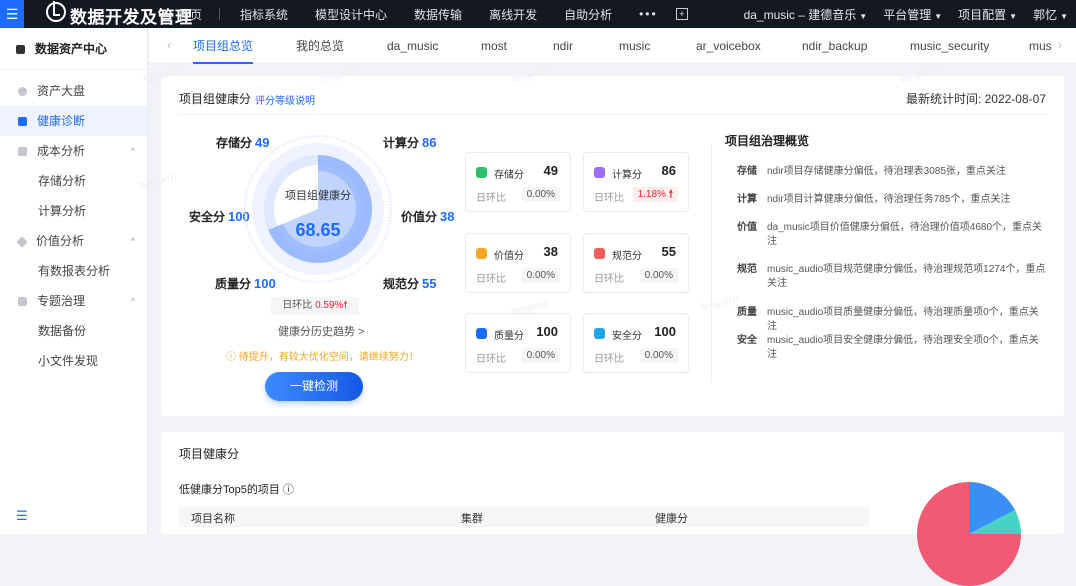 The width and height of the screenshot is (1076, 586). What do you see at coordinates (62, 331) in the screenshot?
I see `sidebar-item-label: 数据备份` at bounding box center [62, 331].